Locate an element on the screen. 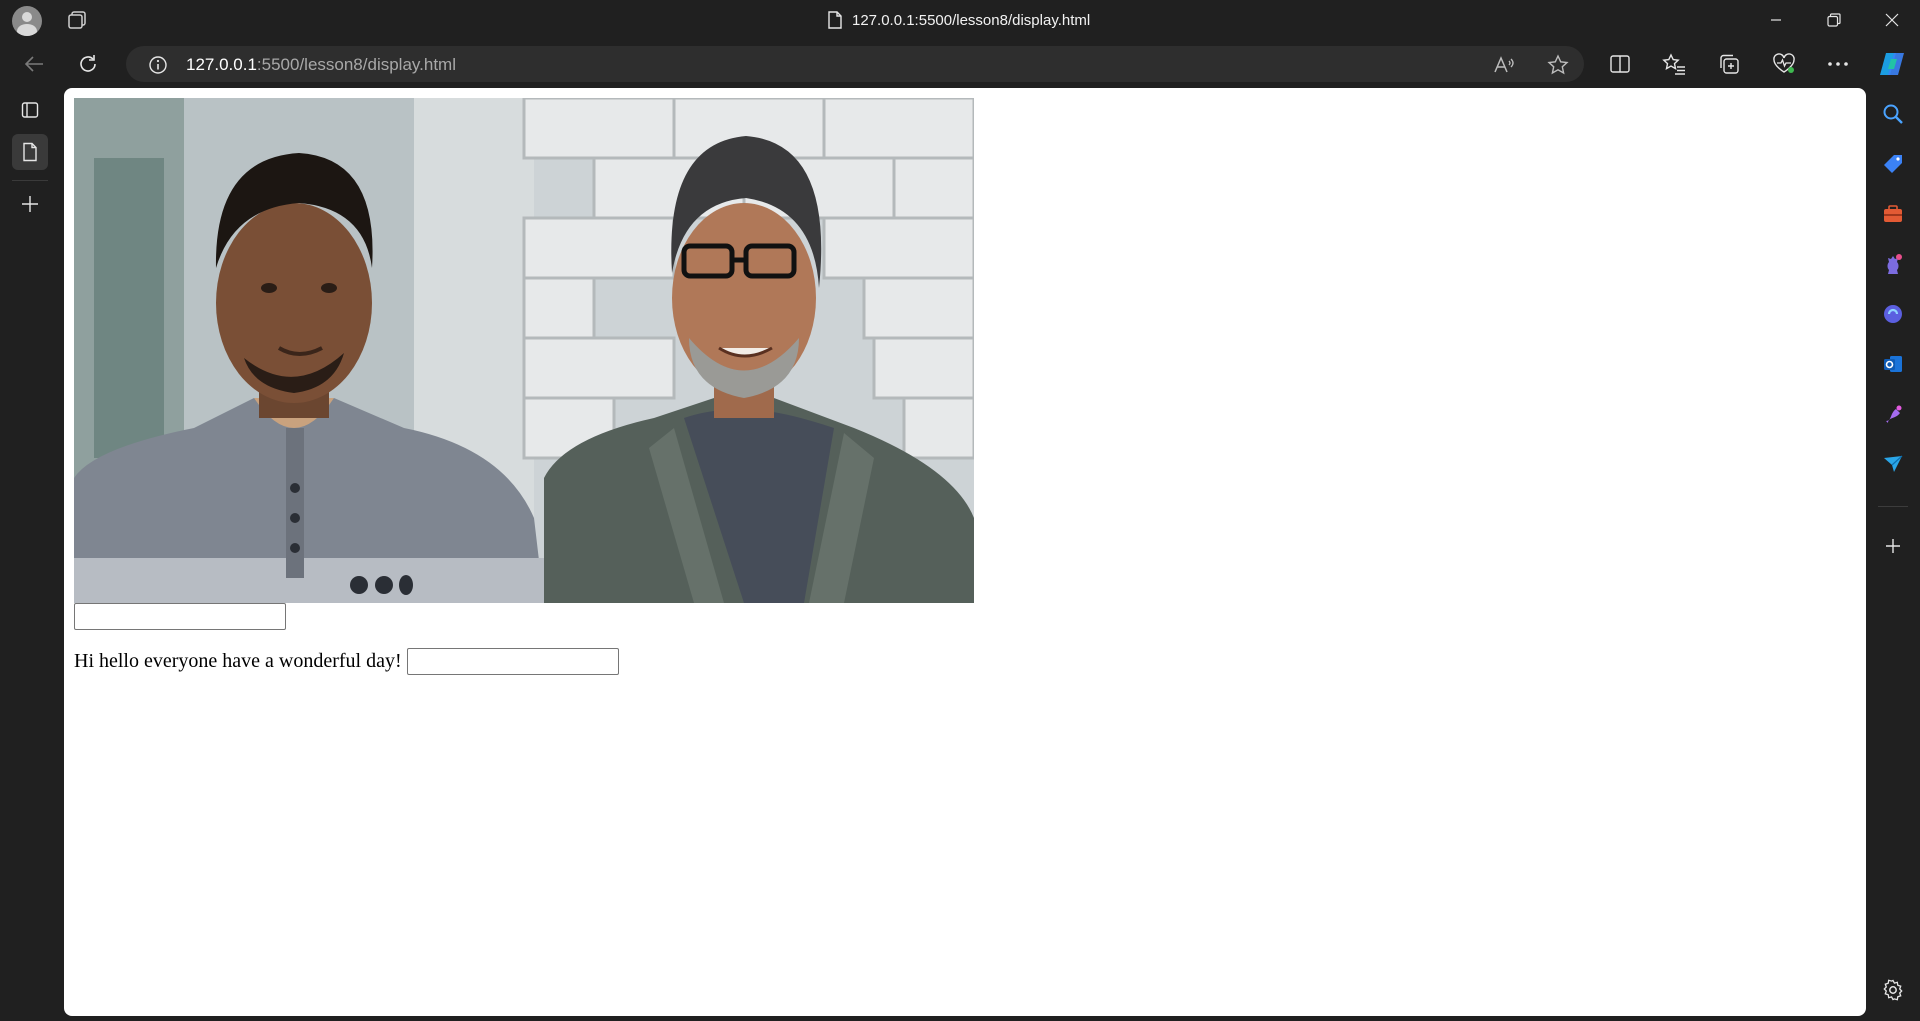  sidebar-divider is located at coordinates (1893, 506).